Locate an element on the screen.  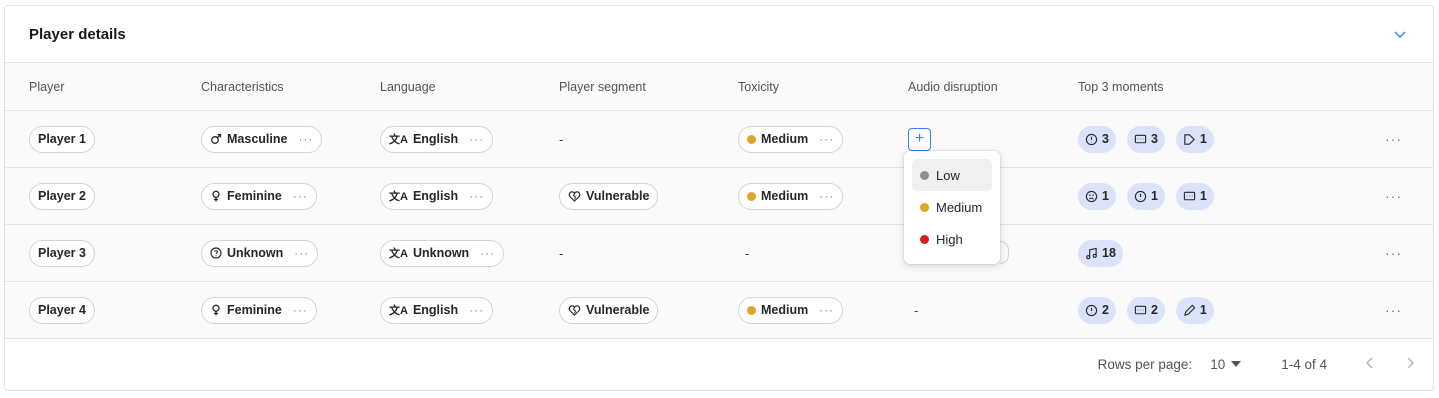
medium-dot is located at coordinates (924, 207).